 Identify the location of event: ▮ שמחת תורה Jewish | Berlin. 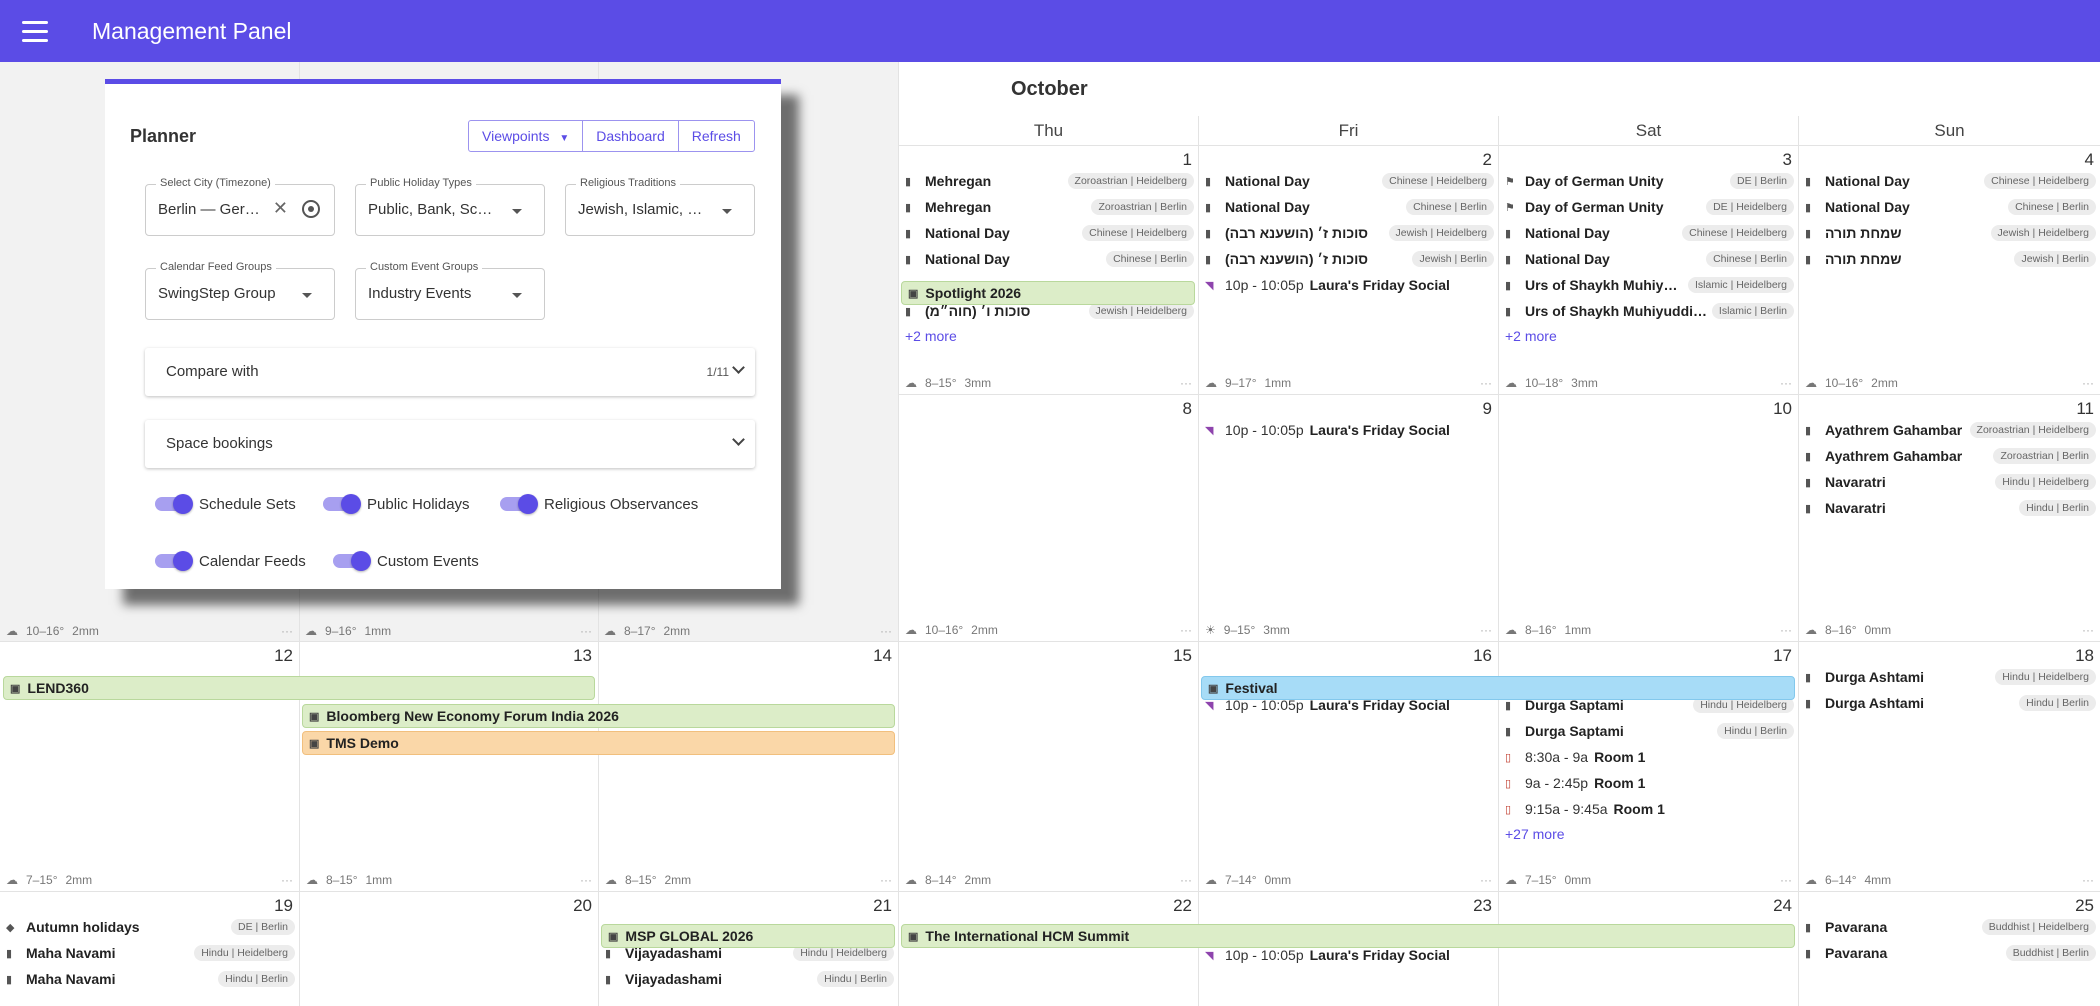
(1950, 259).